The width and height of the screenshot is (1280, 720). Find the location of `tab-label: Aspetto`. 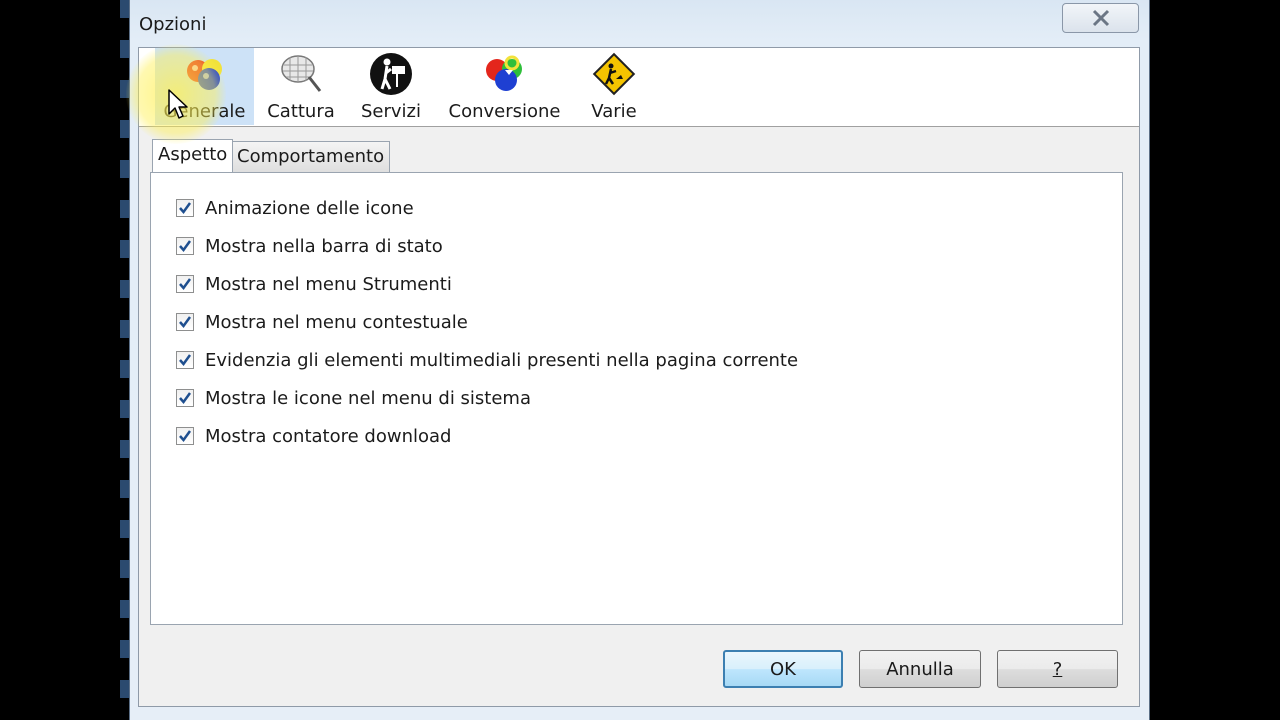

tab-label: Aspetto is located at coordinates (193, 154).